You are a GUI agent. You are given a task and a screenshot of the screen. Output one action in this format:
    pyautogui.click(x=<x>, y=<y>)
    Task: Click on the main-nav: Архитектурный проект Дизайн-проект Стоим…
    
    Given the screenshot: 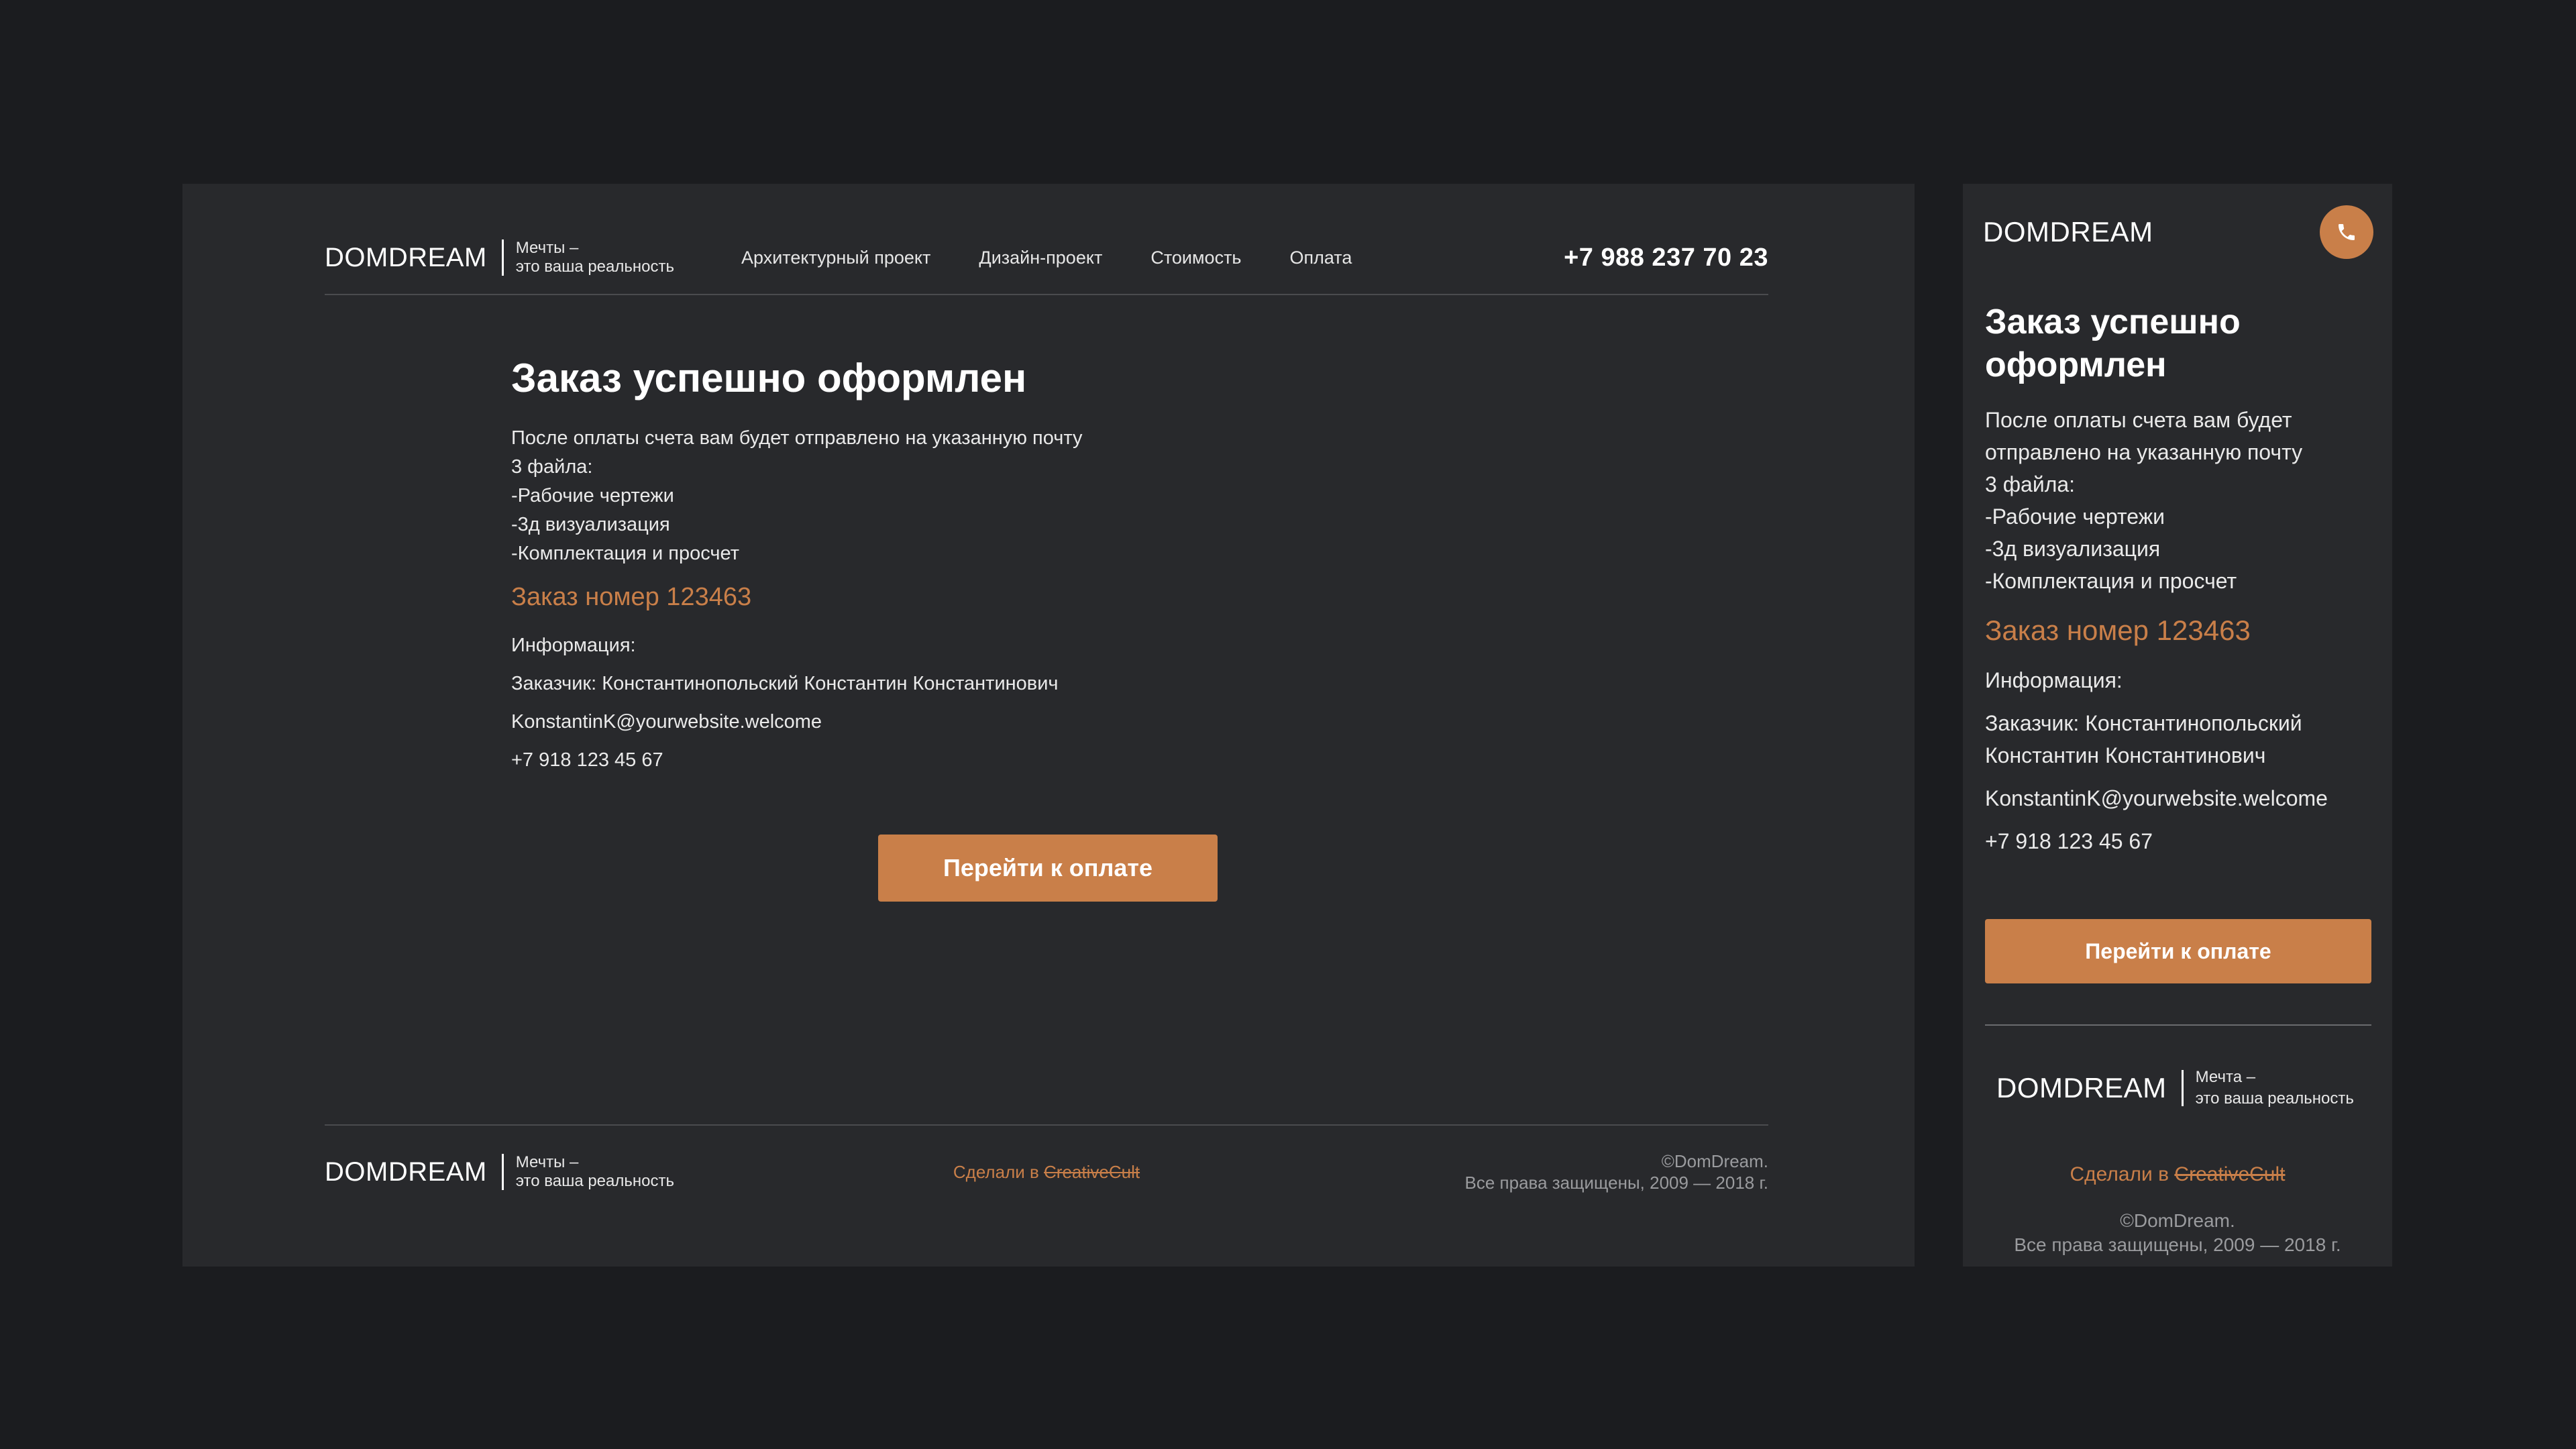 What is the action you would take?
    pyautogui.click(x=1046, y=258)
    